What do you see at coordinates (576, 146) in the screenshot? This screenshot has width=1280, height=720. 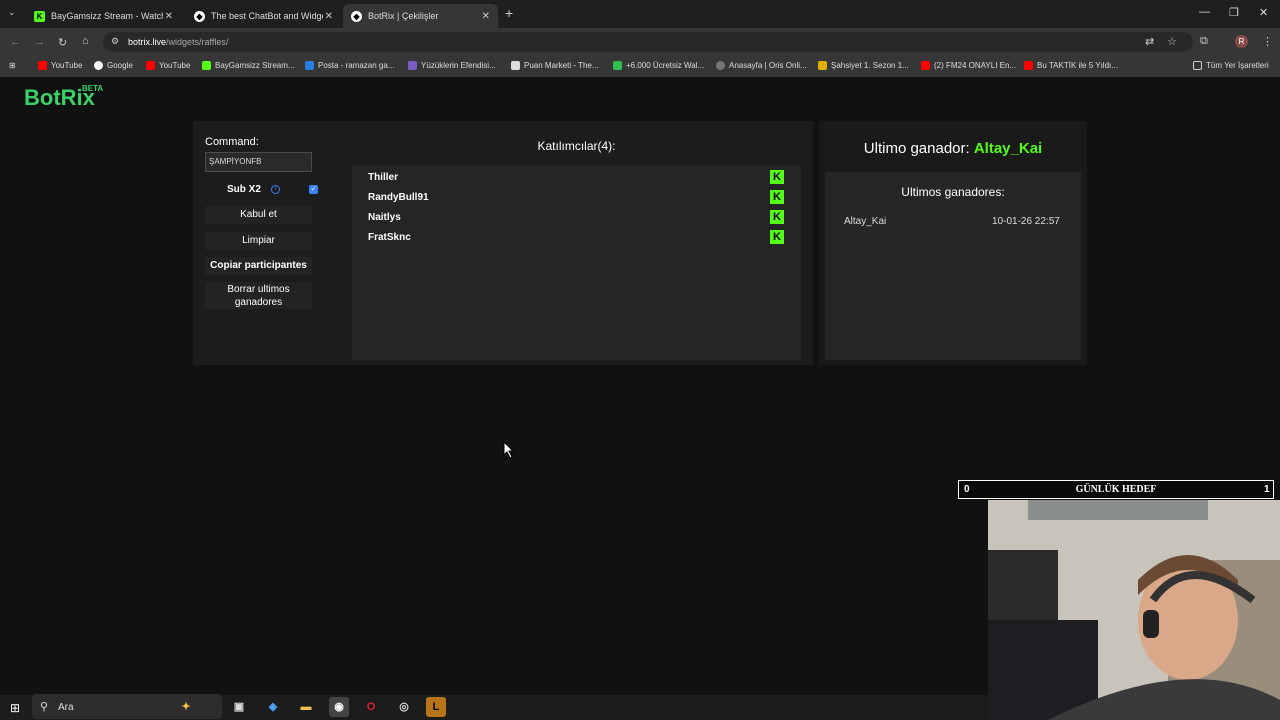 I see `participants-title: Katılımcılar(4):` at bounding box center [576, 146].